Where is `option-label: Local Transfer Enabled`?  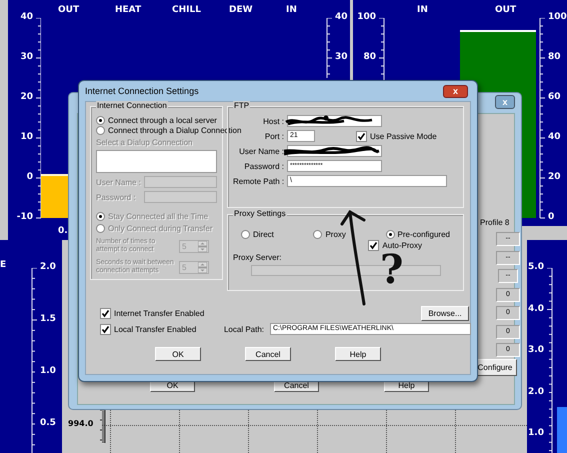 option-label: Local Transfer Enabled is located at coordinates (155, 329).